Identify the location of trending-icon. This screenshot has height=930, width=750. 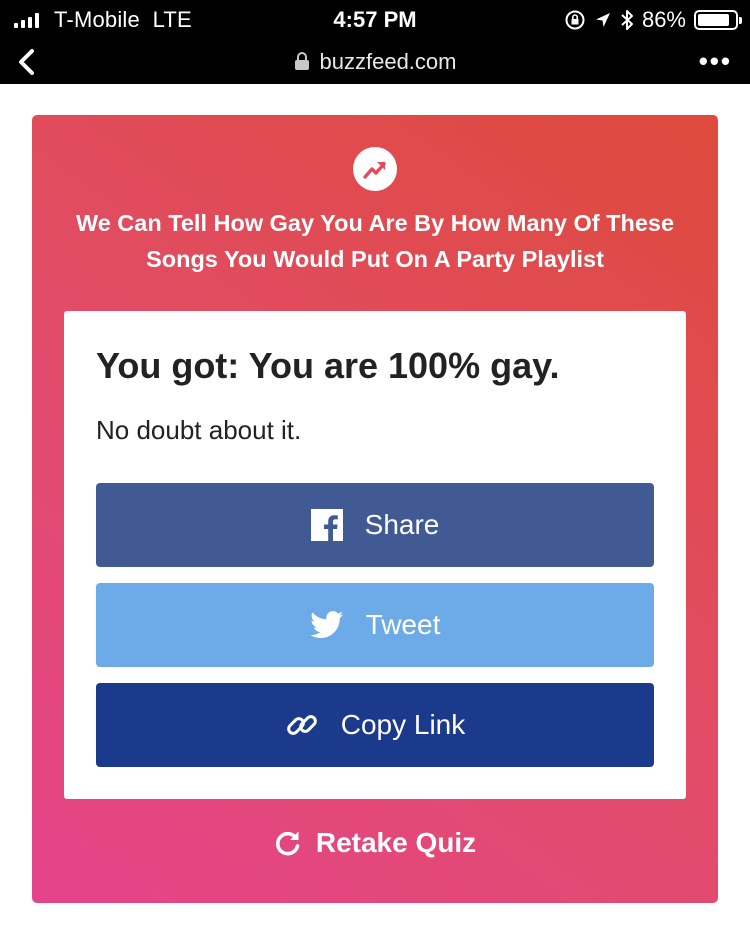
(374, 170).